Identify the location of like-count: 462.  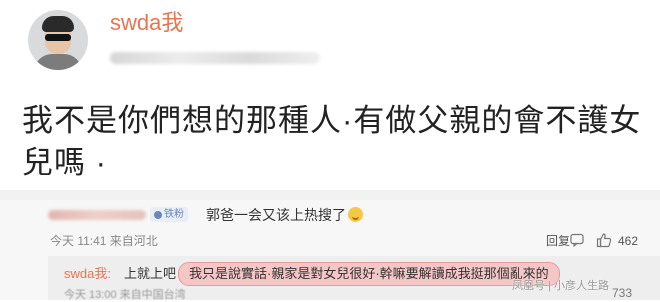
(628, 241).